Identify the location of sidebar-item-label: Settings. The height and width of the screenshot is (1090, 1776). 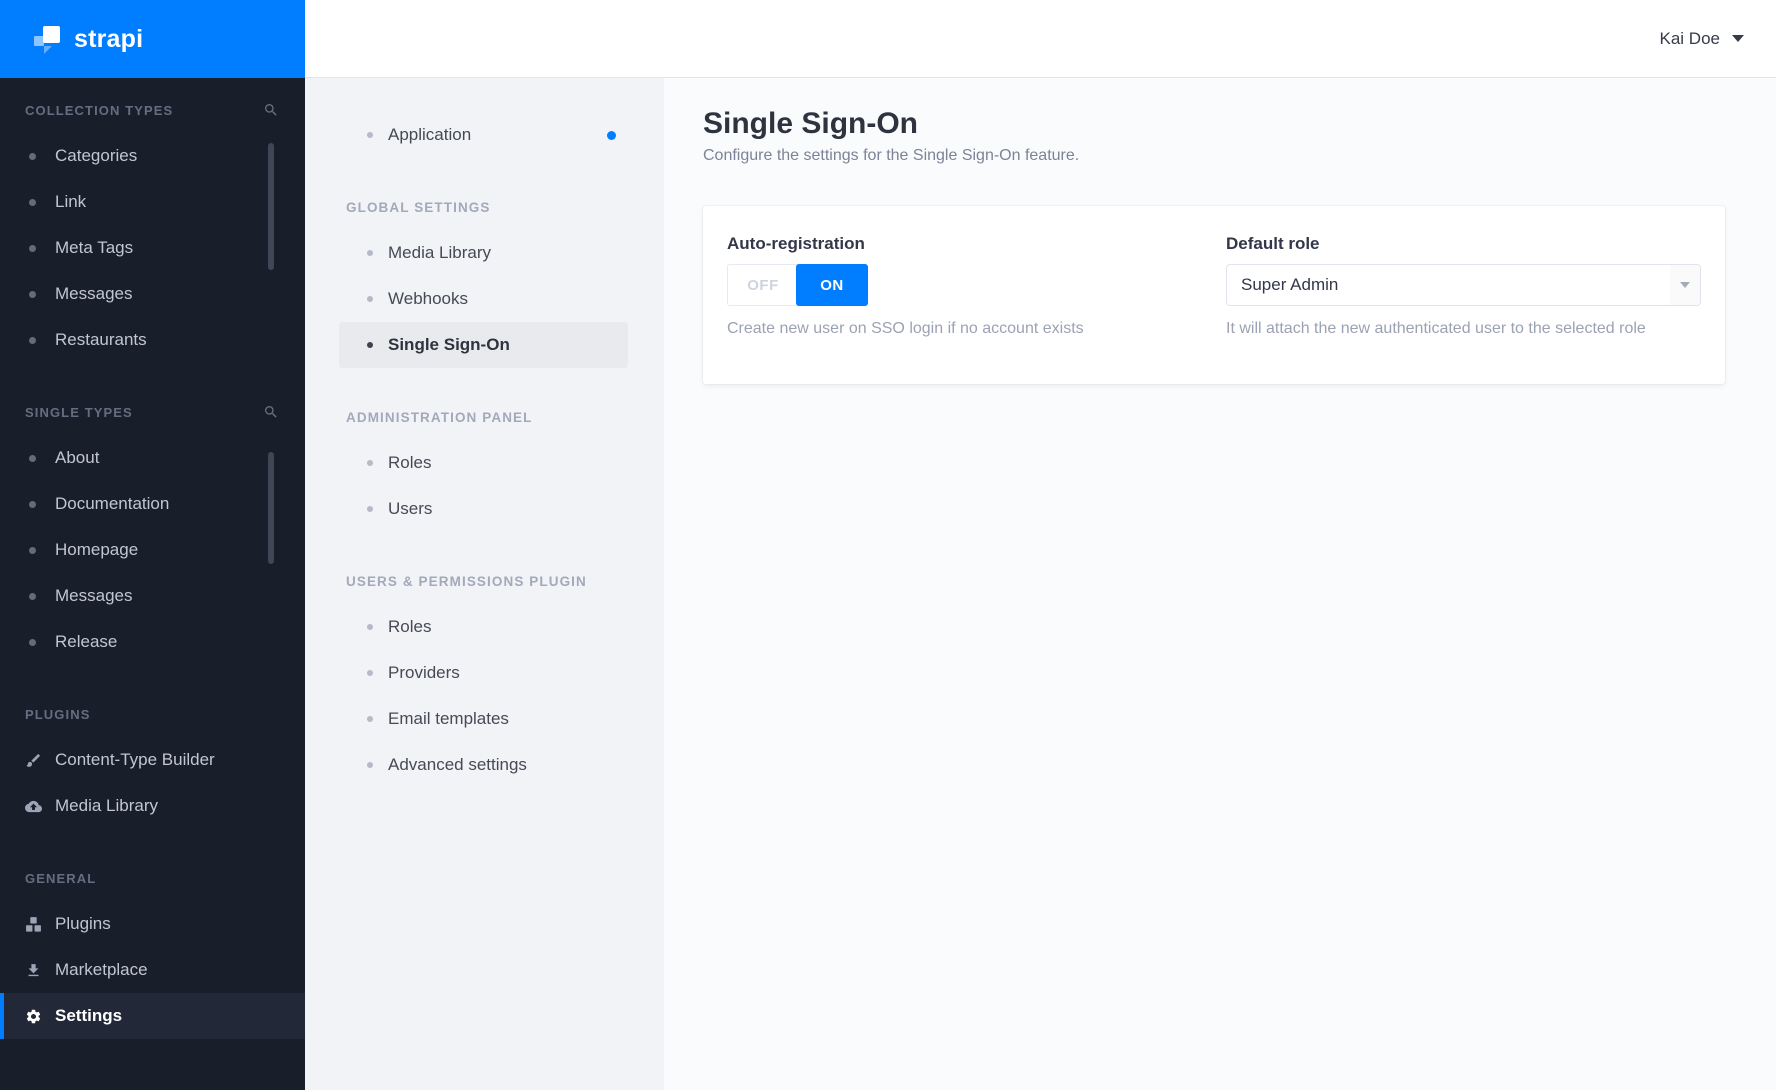
(89, 1015).